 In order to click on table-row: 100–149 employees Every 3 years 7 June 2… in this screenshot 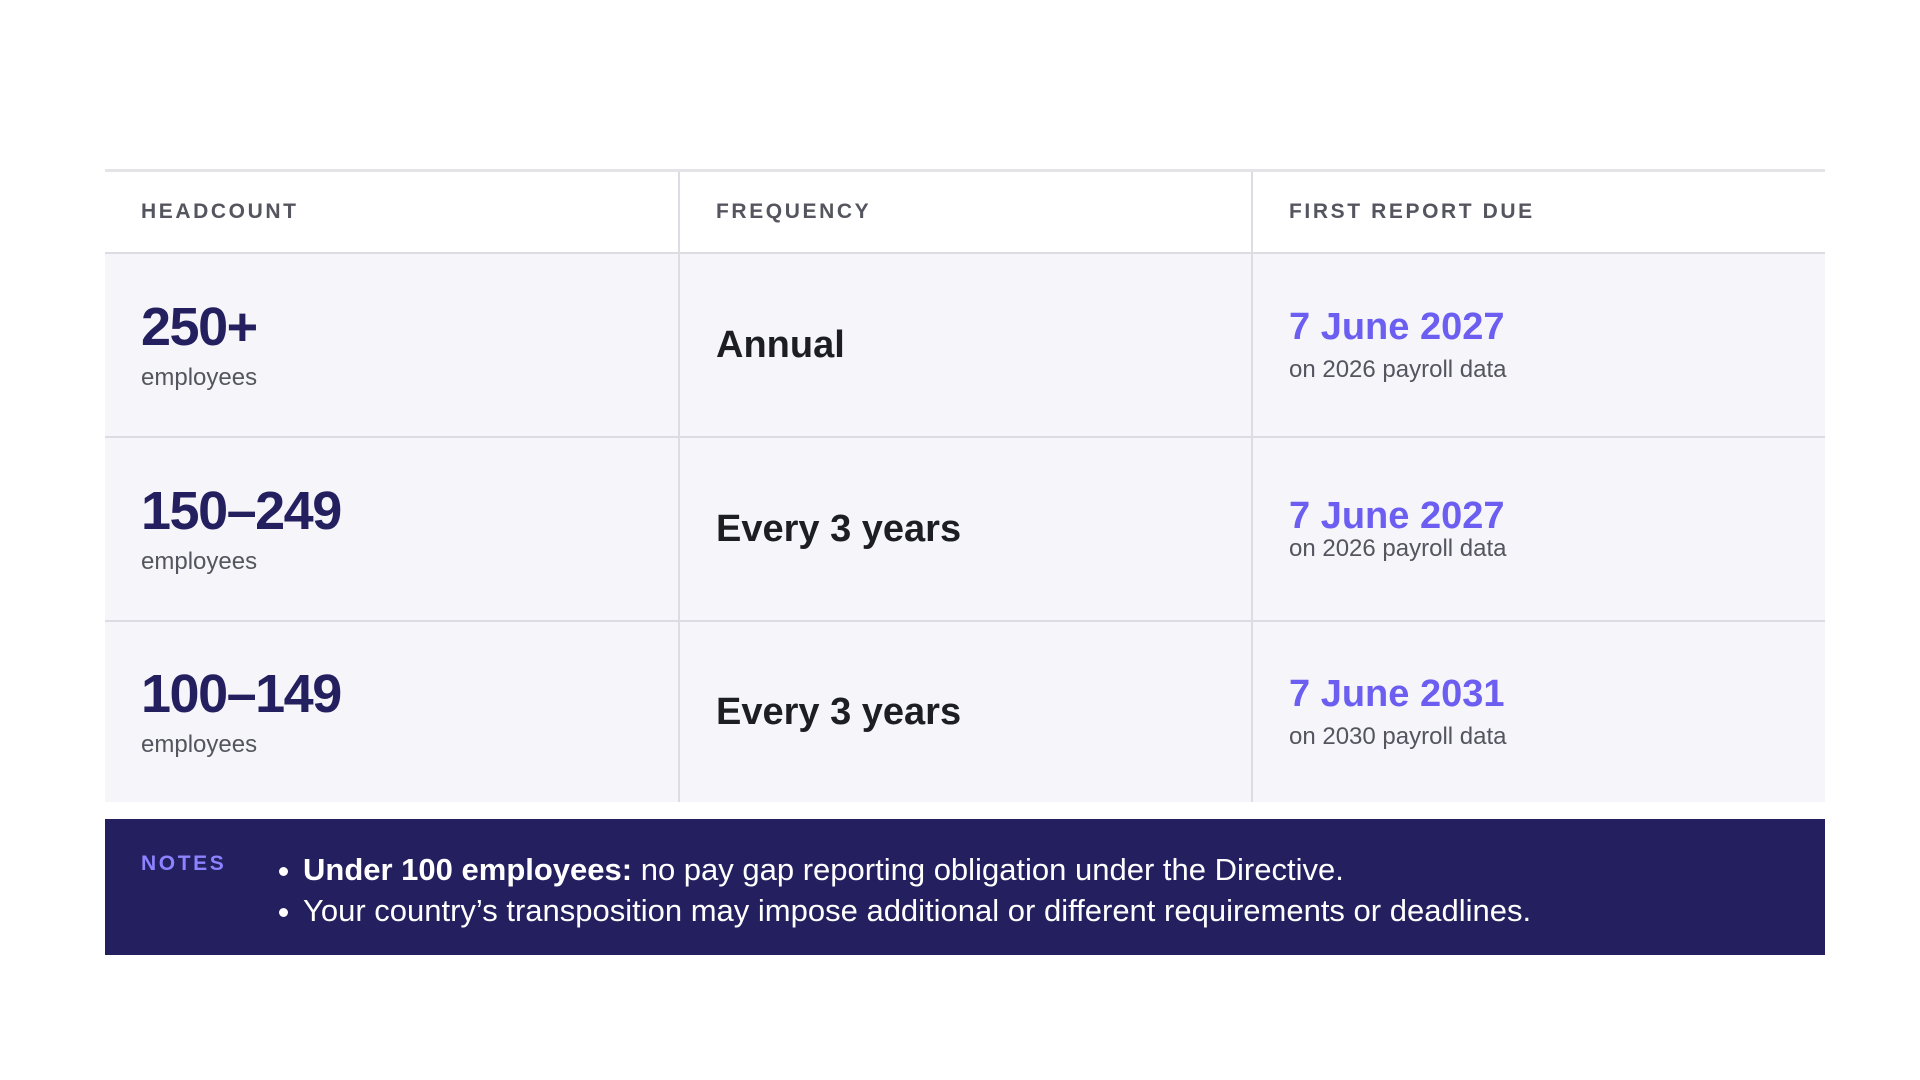, I will do `click(965, 712)`.